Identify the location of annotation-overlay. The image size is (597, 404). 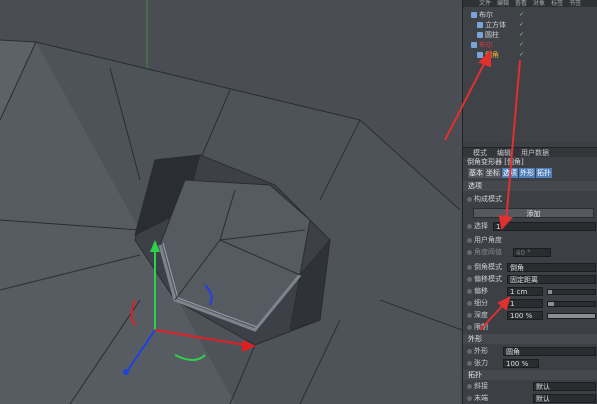
(482, 190).